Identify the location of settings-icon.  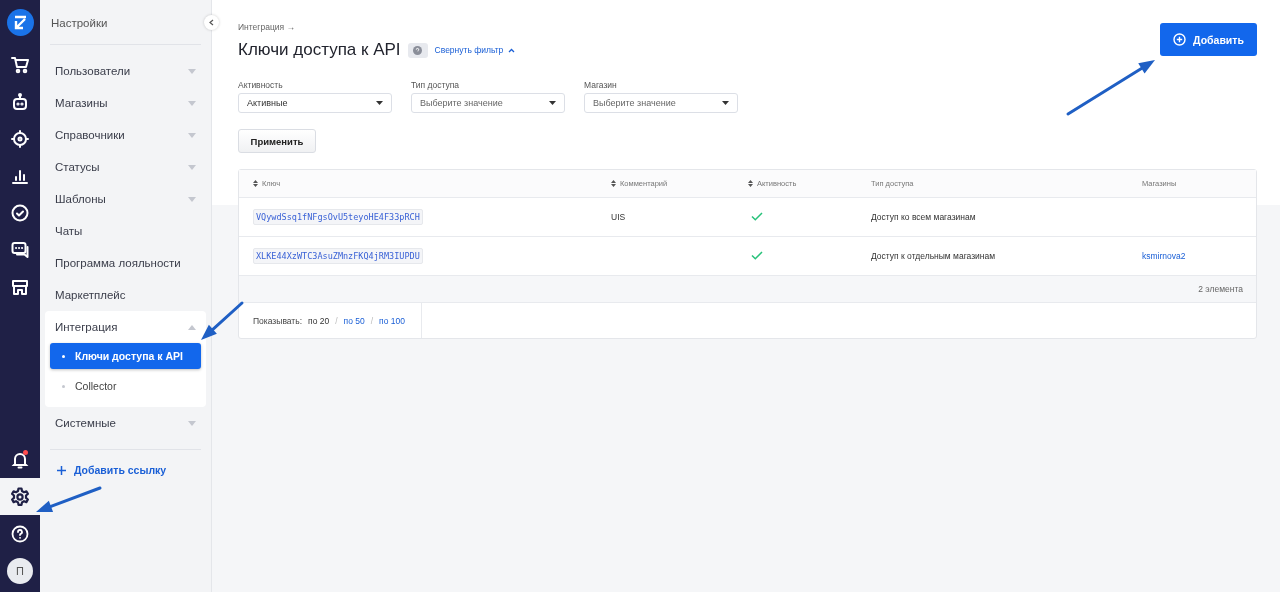
(20, 496).